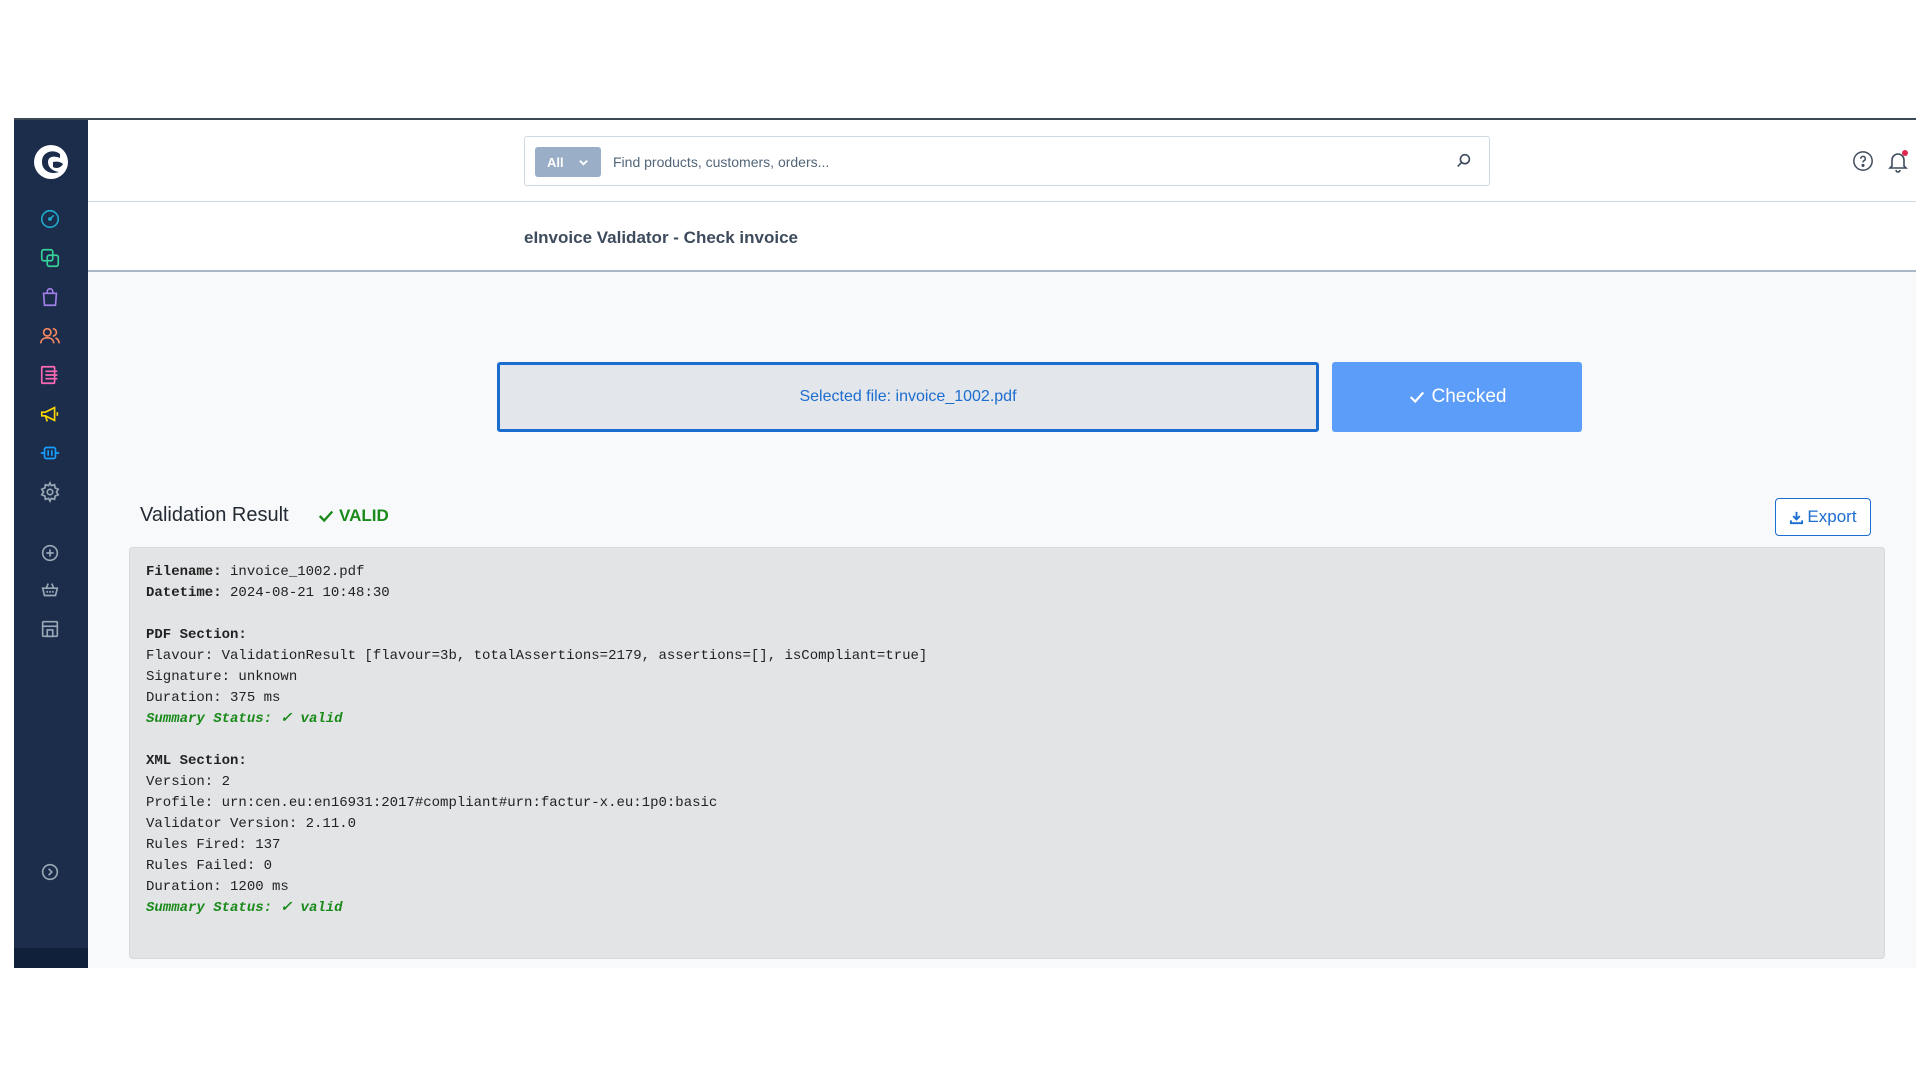  What do you see at coordinates (50, 336) in the screenshot?
I see `customers-icon` at bounding box center [50, 336].